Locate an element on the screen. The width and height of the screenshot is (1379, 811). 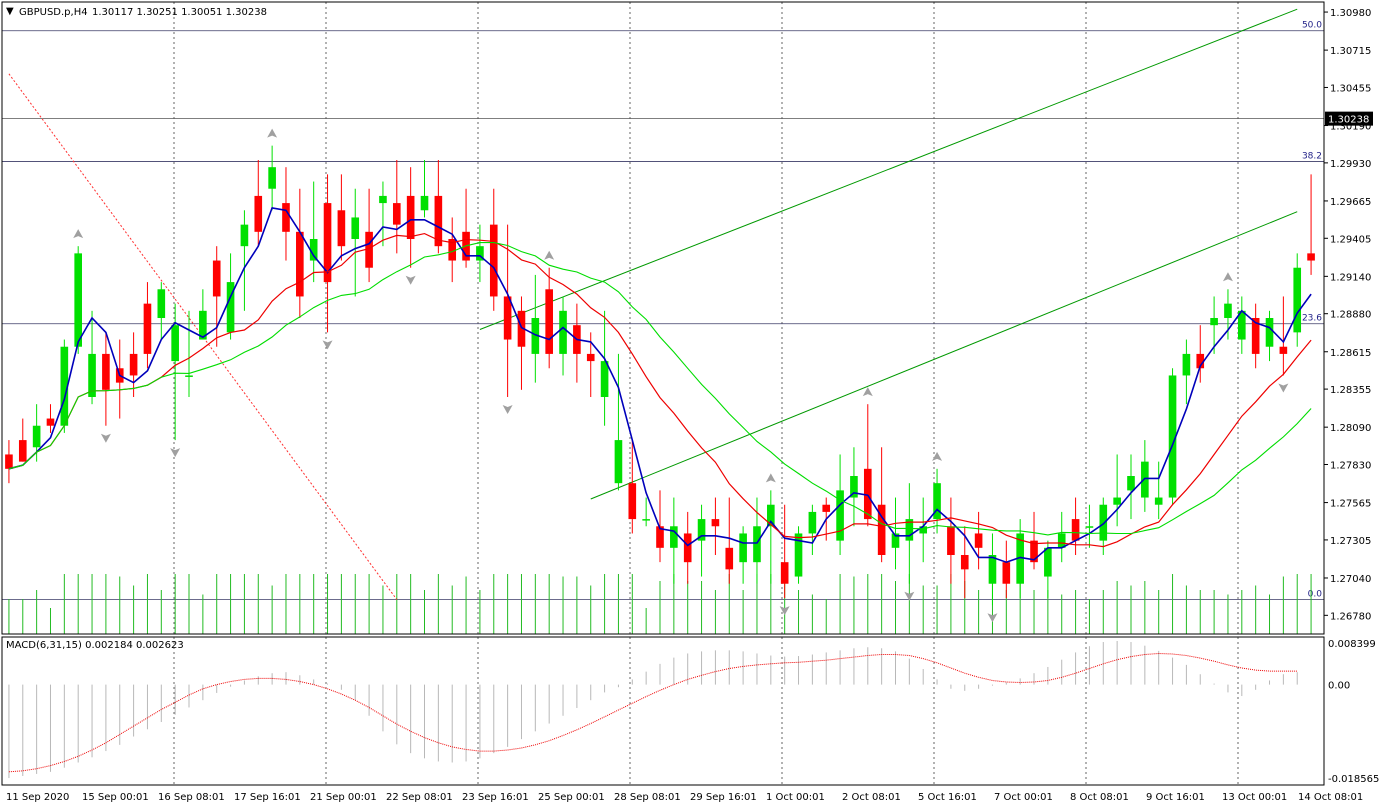
time-label: 11 Sep 2020 is located at coordinates (37, 797).